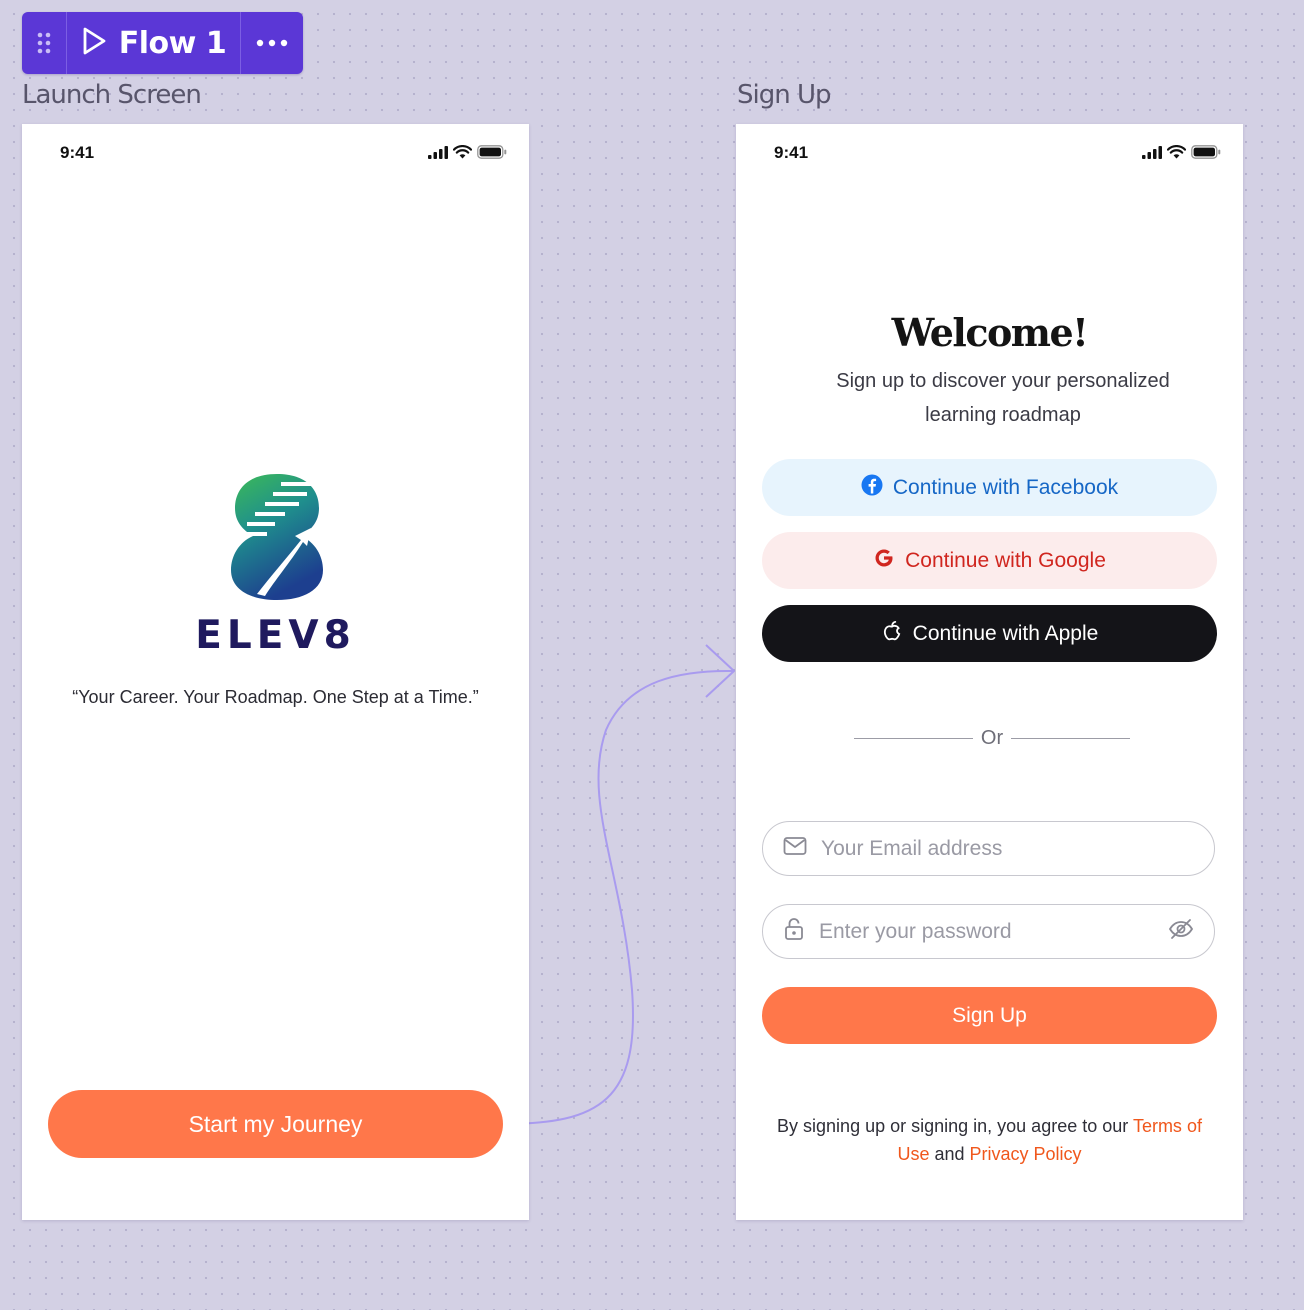 The width and height of the screenshot is (1304, 1310). I want to click on flow-tag: Flow 1, so click(162, 43).